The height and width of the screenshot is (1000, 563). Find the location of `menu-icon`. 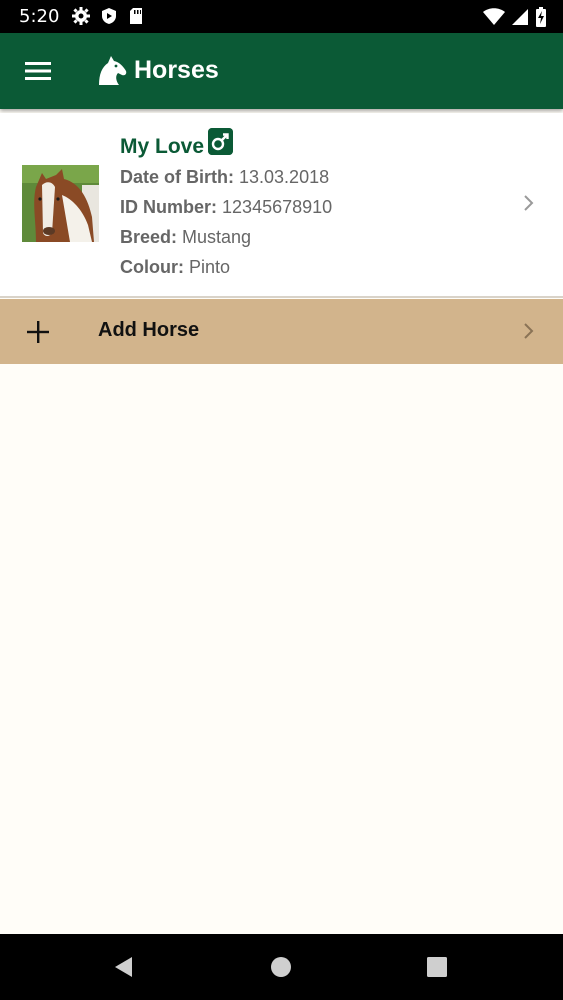

menu-icon is located at coordinates (38, 71).